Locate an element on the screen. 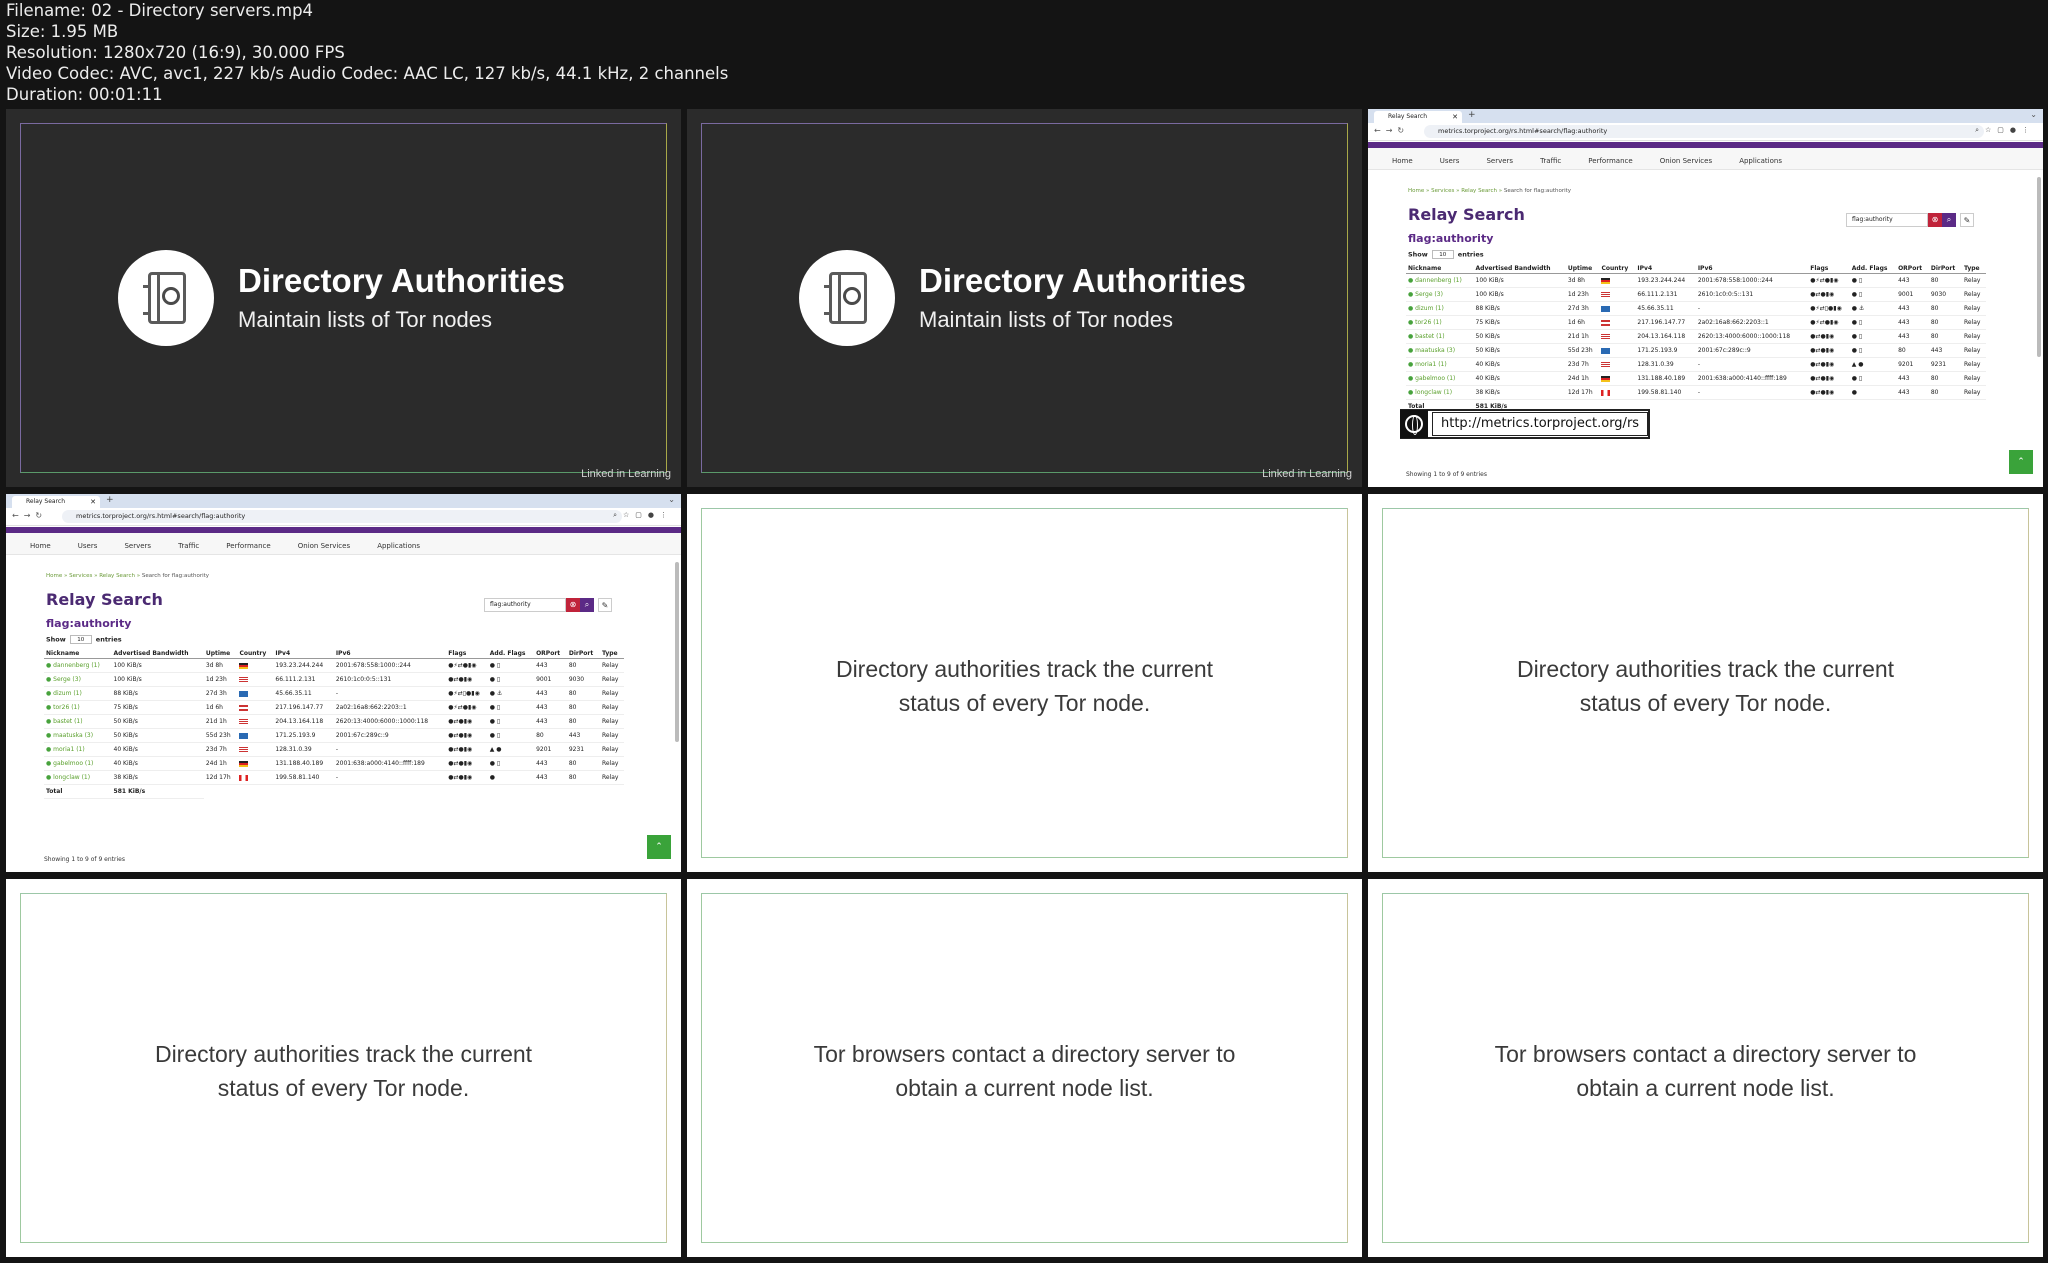 This screenshot has width=2048, height=1263. browser-tab: Relay Search ✕ is located at coordinates (56, 502).